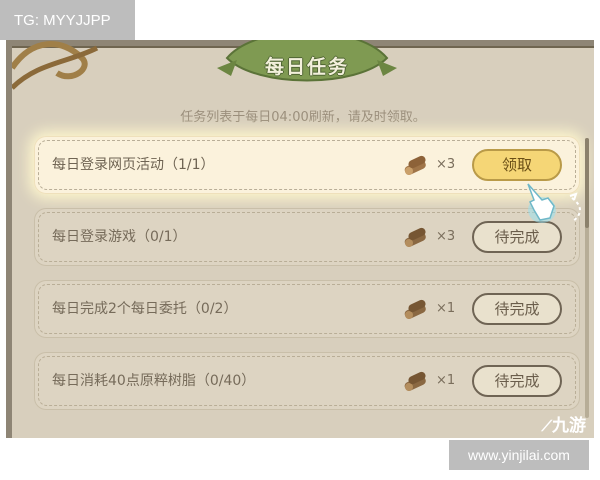 The width and height of the screenshot is (600, 480). Describe the element at coordinates (587, 278) in the screenshot. I see `scrollbar` at that location.